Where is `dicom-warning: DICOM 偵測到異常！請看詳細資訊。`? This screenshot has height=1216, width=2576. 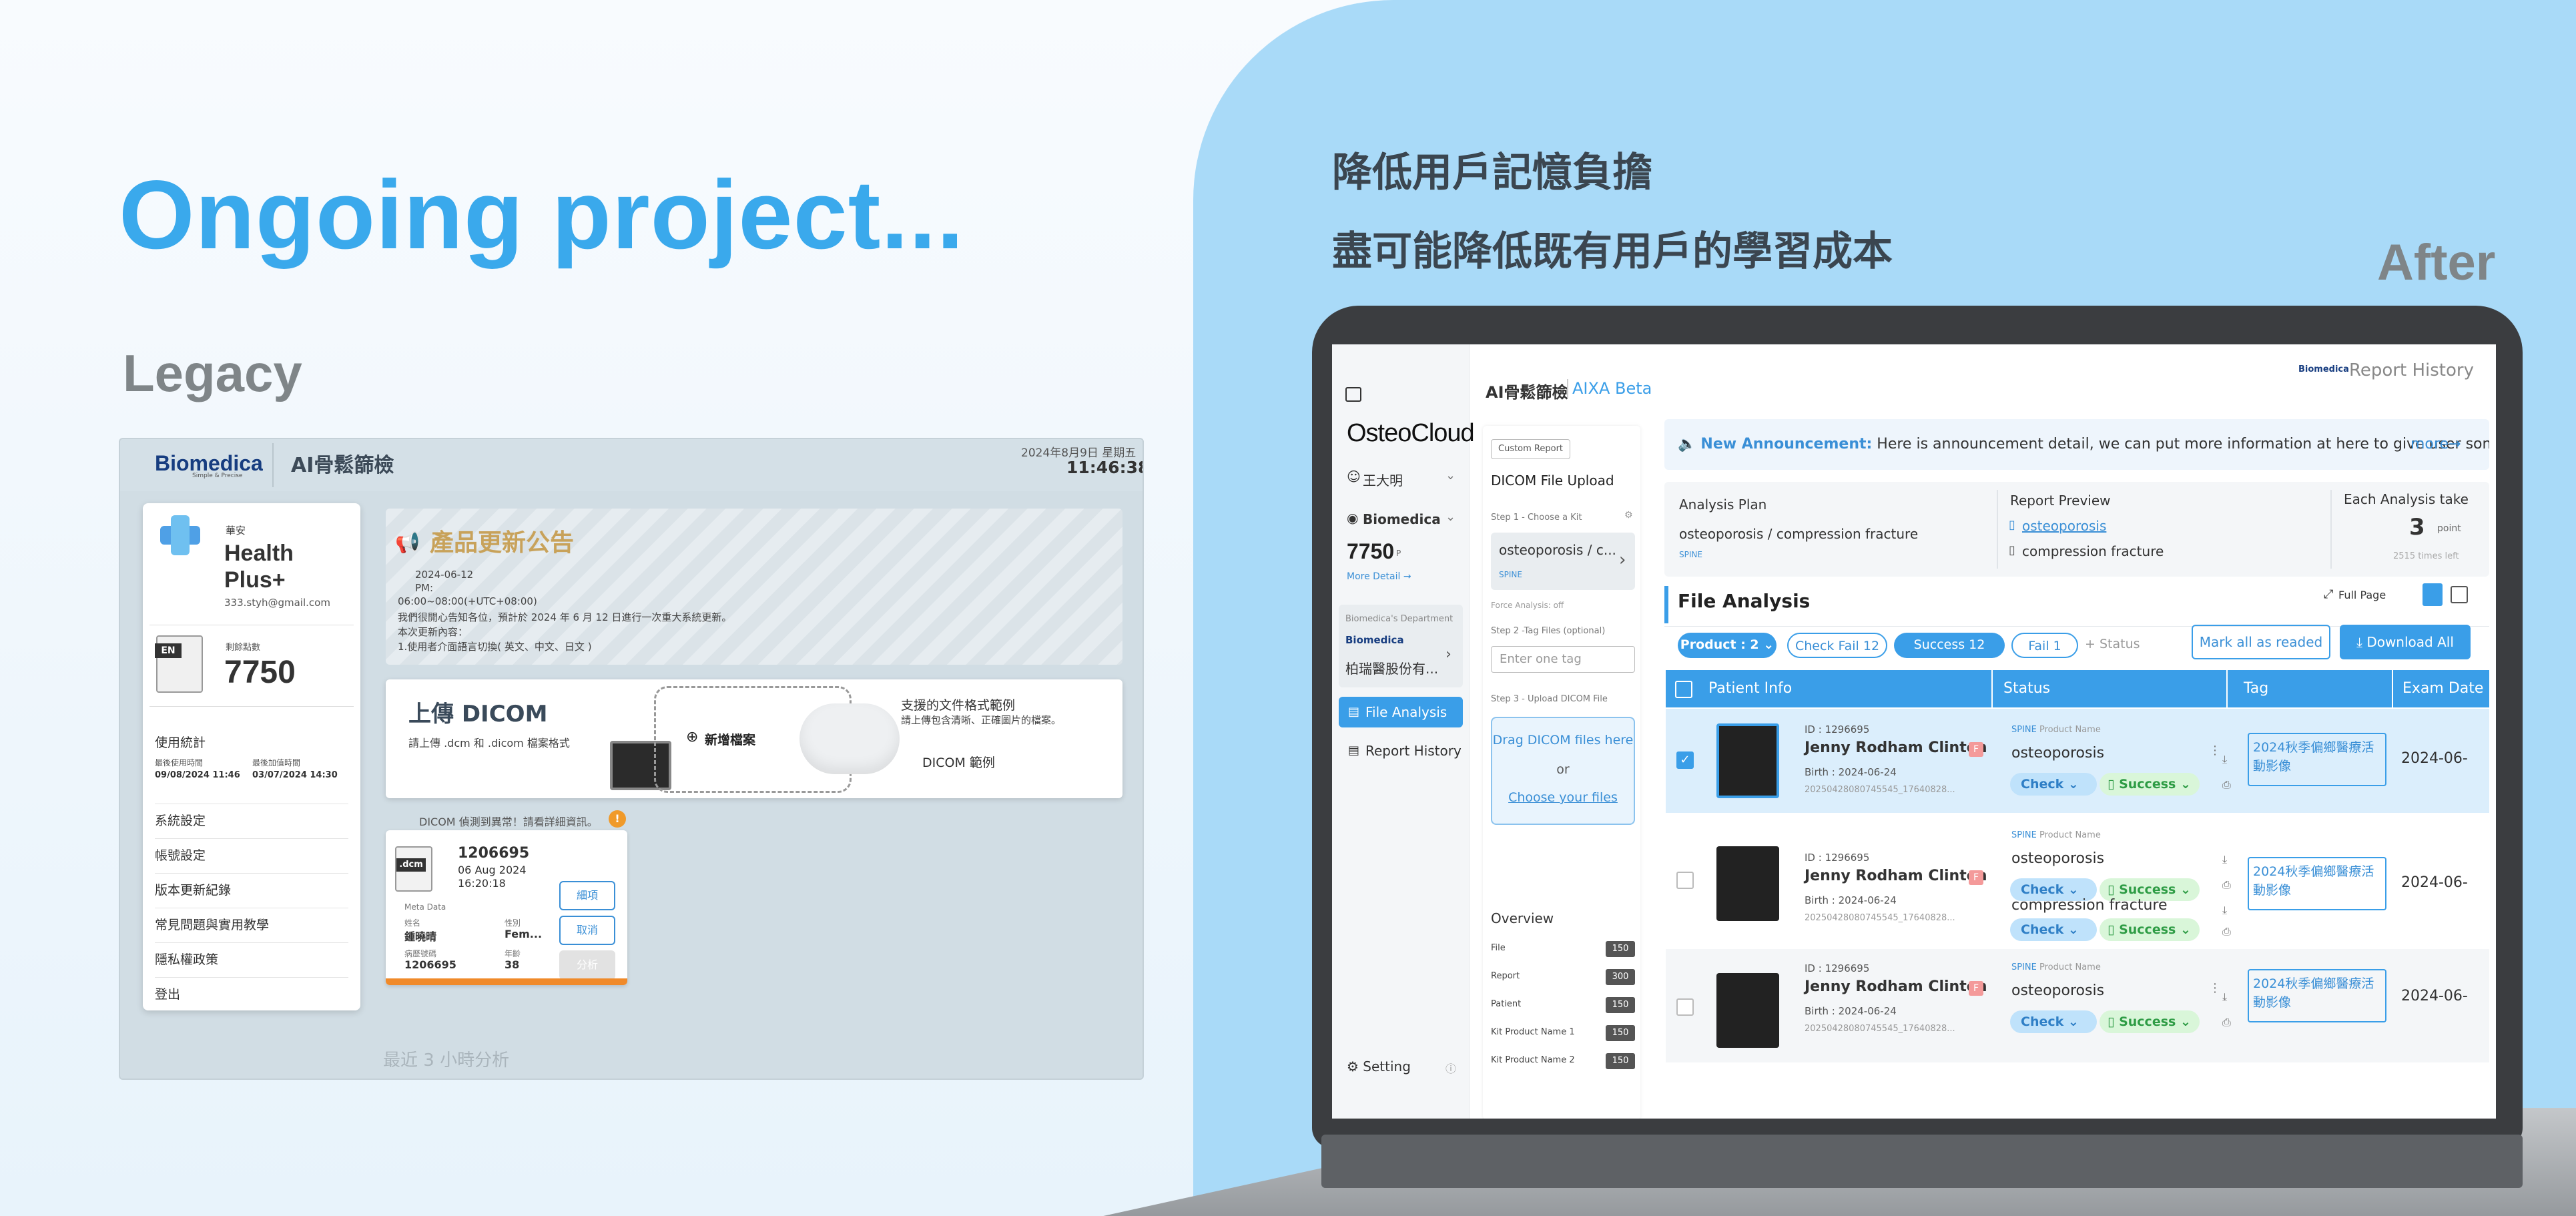
dicom-warning: DICOM 偵測到異常！請看詳細資訊。 is located at coordinates (509, 822).